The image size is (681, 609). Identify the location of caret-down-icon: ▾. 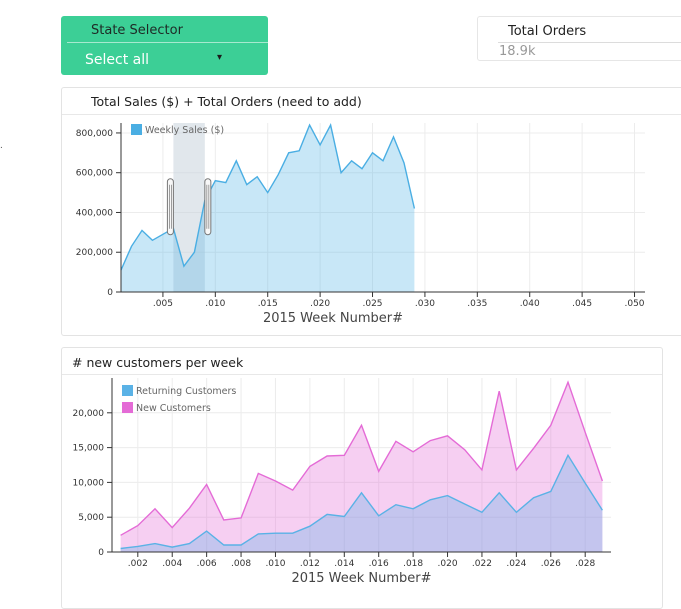
(219, 57).